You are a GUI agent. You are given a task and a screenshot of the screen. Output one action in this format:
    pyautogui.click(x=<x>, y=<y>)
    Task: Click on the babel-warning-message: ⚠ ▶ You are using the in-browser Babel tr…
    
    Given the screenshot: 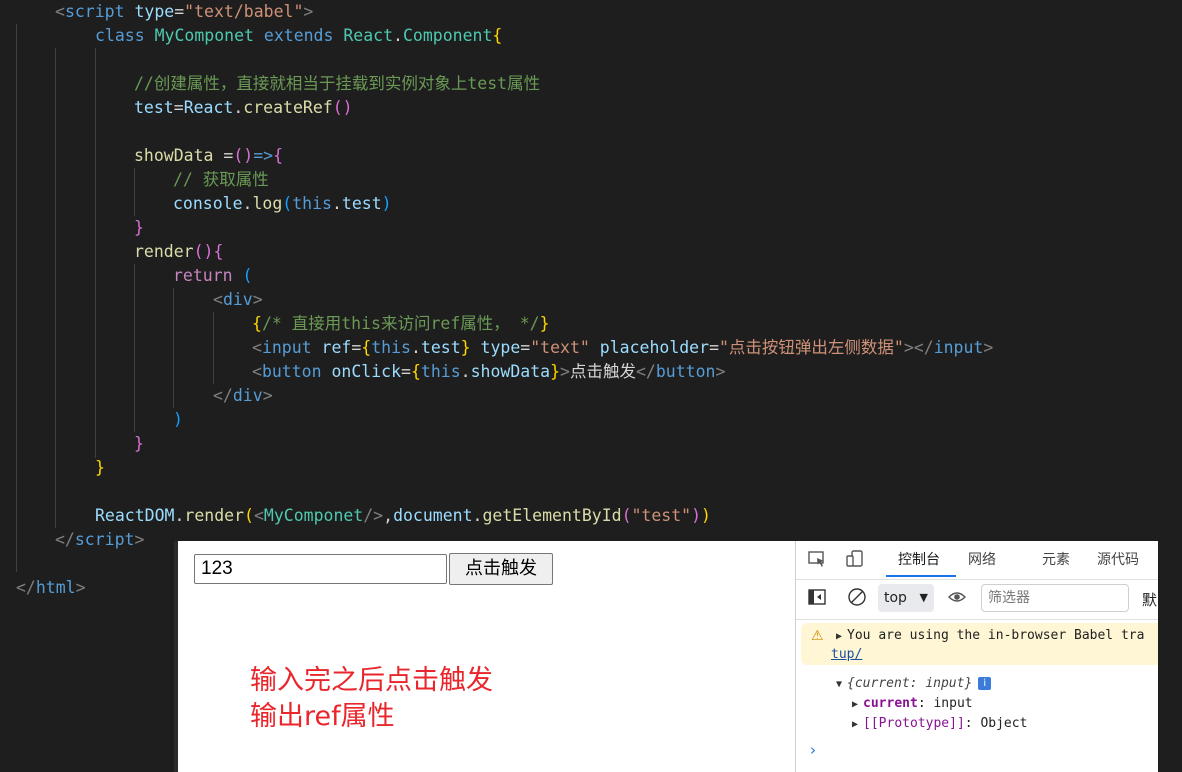 What is the action you would take?
    pyautogui.click(x=979, y=644)
    